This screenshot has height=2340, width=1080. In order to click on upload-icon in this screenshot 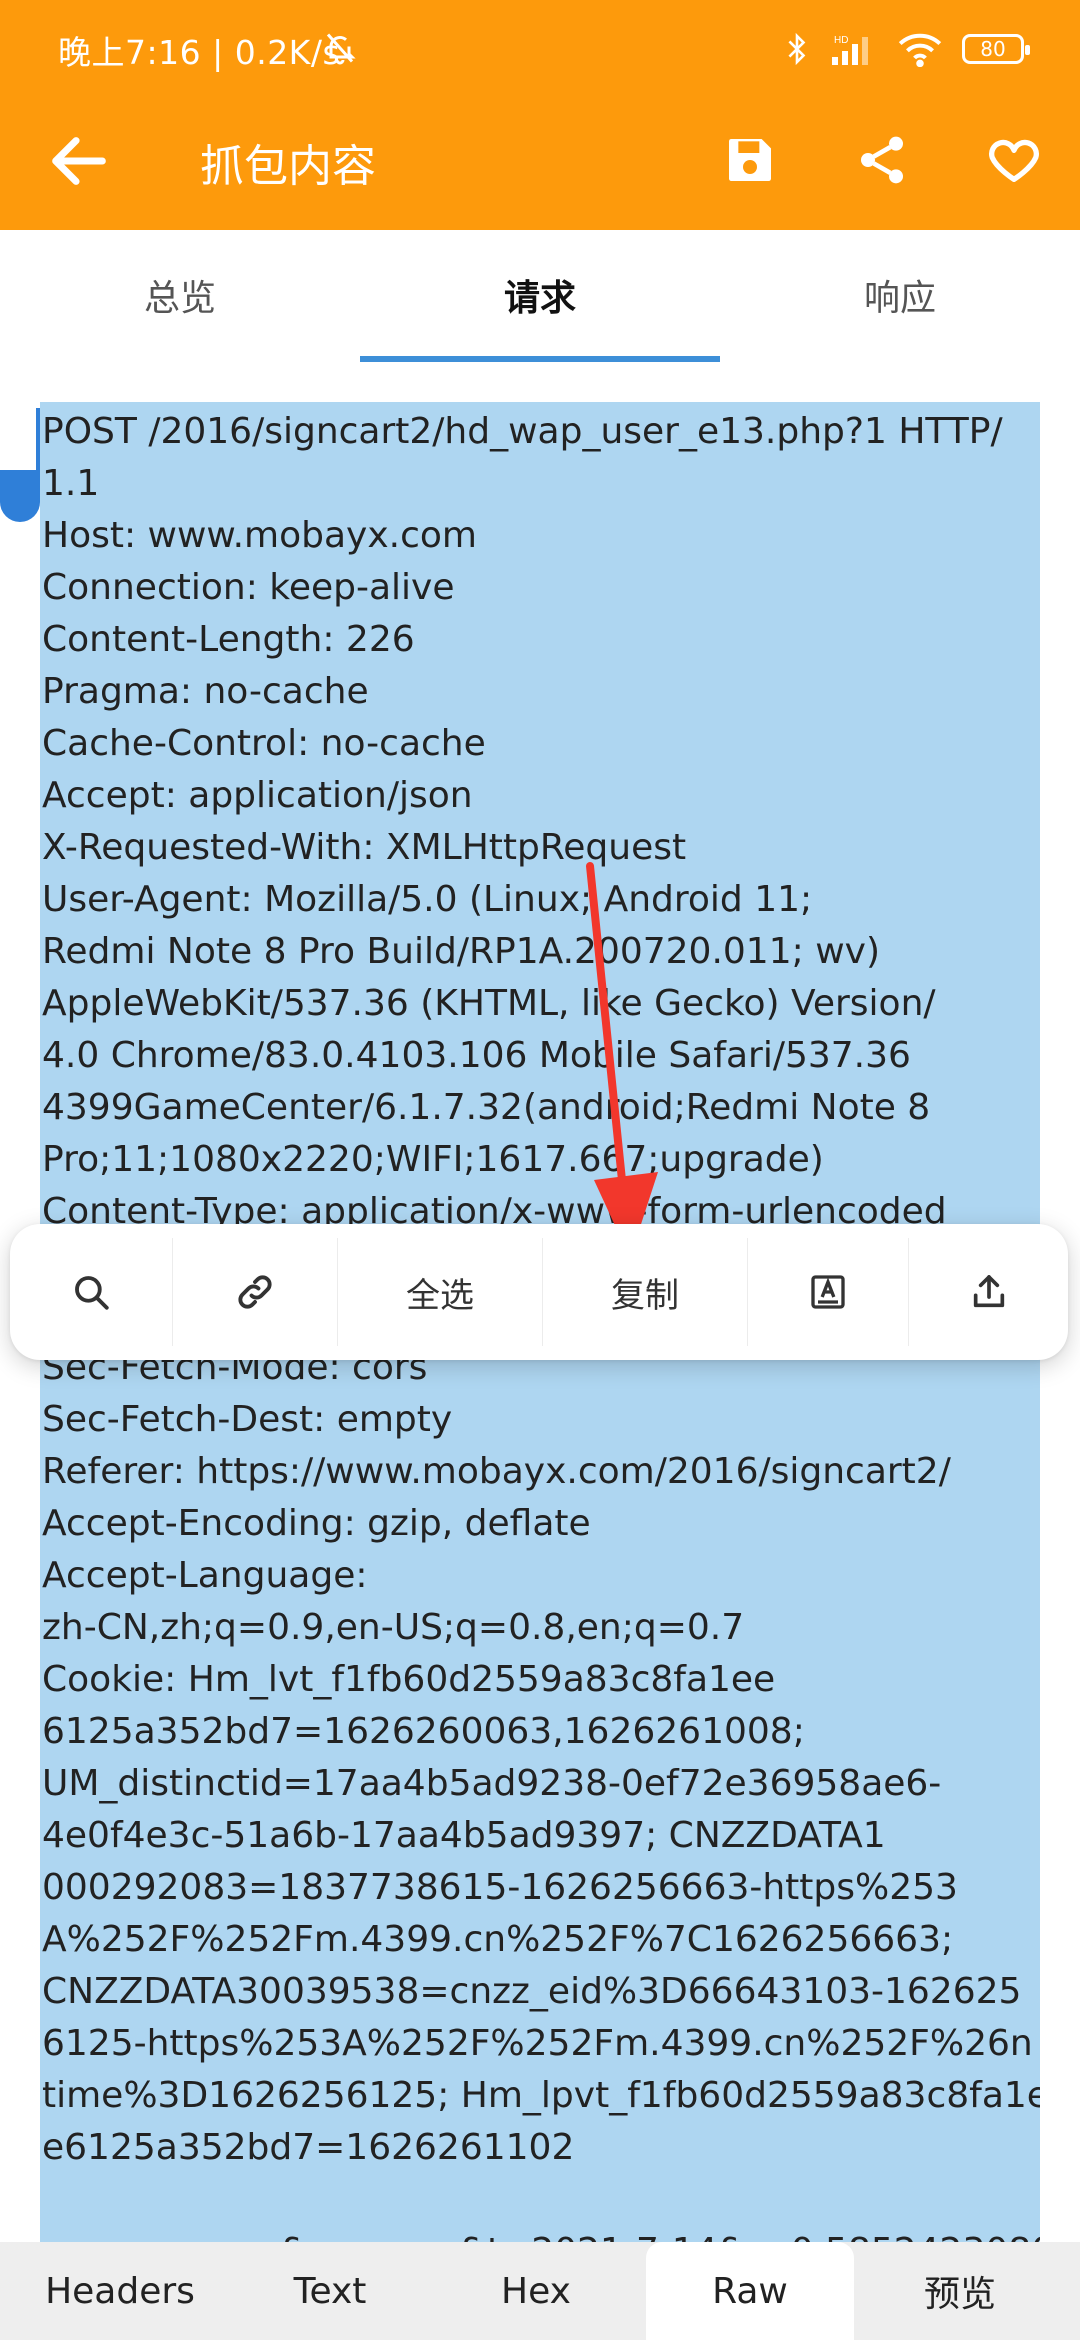, I will do `click(988, 1291)`.